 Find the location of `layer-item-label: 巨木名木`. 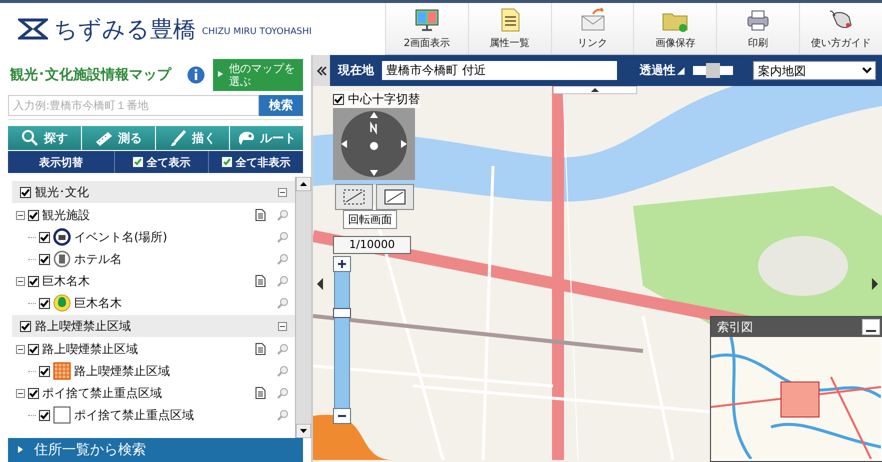

layer-item-label: 巨木名木 is located at coordinates (98, 303).